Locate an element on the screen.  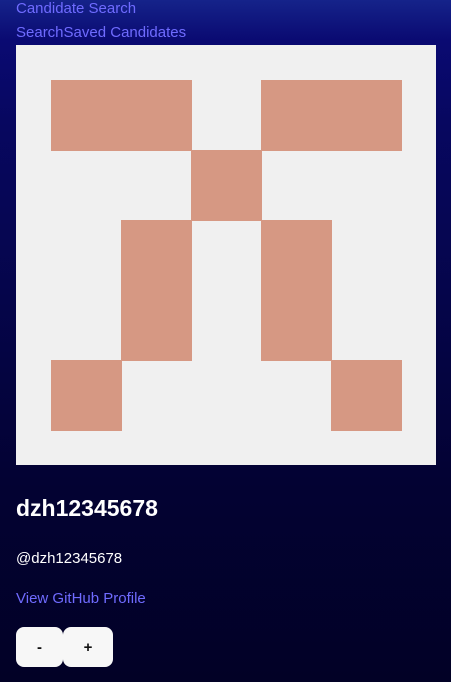
candidate-handle: @dzh12345678 is located at coordinates (69, 558).